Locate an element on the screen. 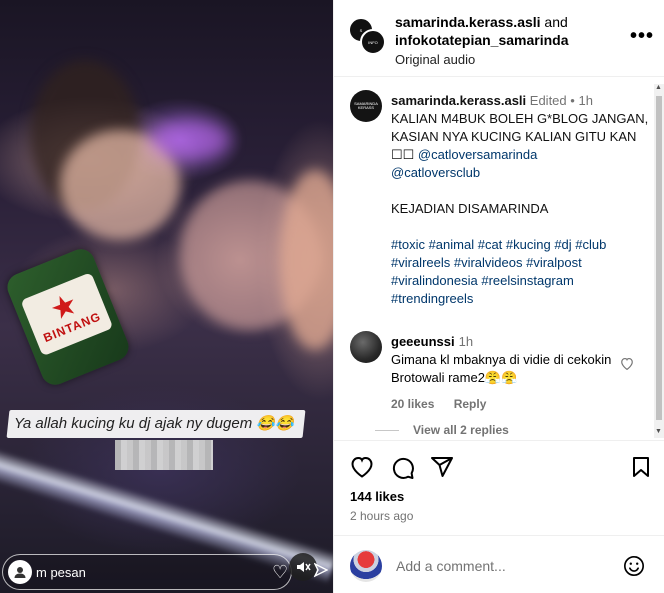 This screenshot has width=664, height=593. view-replies-button: View all 2 replies is located at coordinates (442, 430).